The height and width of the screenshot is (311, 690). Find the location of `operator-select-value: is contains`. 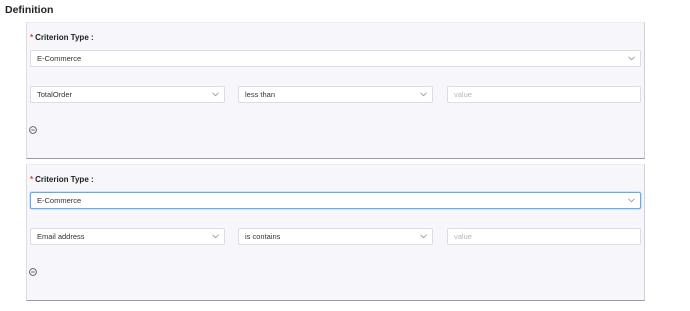

operator-select-value: is contains is located at coordinates (263, 236).